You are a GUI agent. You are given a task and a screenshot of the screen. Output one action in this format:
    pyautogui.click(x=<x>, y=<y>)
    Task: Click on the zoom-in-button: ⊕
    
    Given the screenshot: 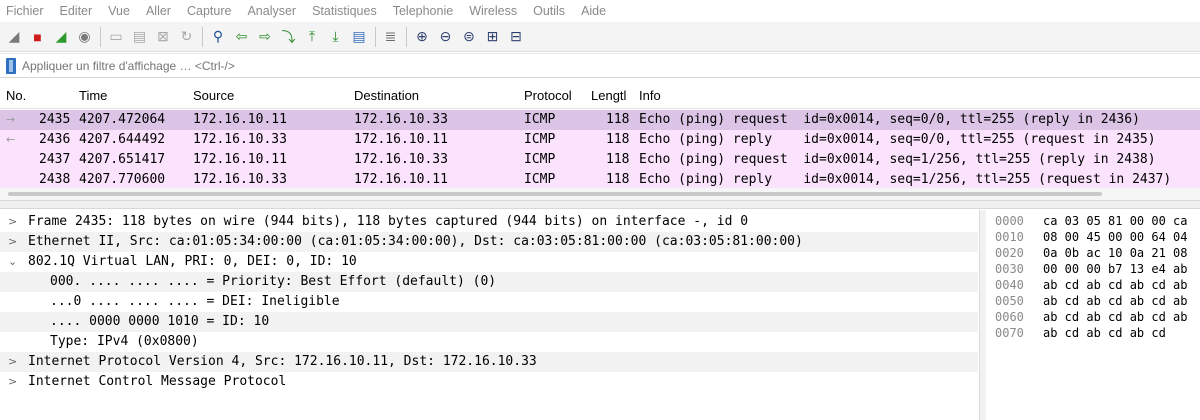 What is the action you would take?
    pyautogui.click(x=422, y=37)
    